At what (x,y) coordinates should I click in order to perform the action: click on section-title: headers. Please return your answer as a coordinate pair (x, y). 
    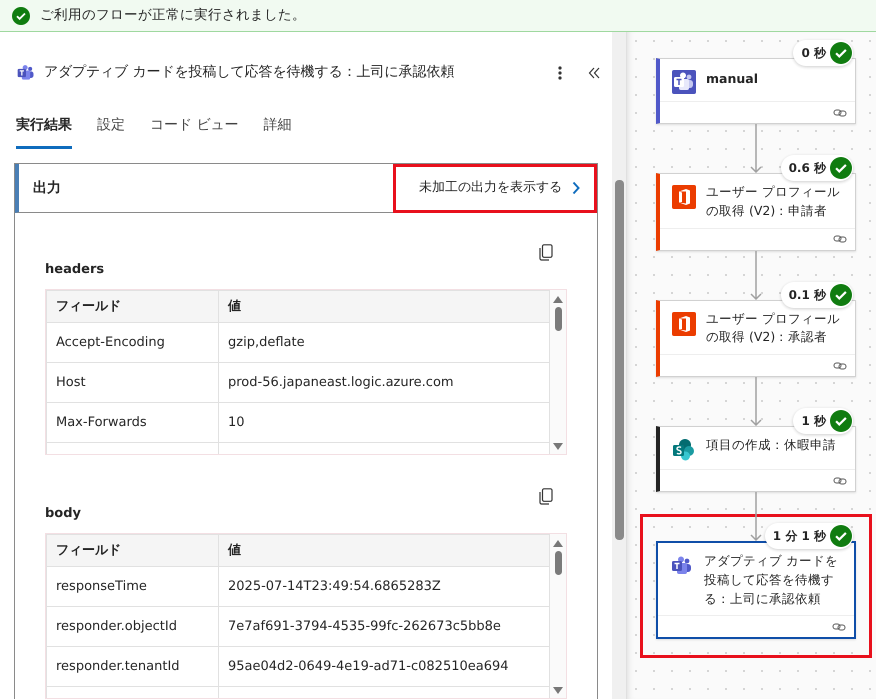
    Looking at the image, I should click on (74, 269).